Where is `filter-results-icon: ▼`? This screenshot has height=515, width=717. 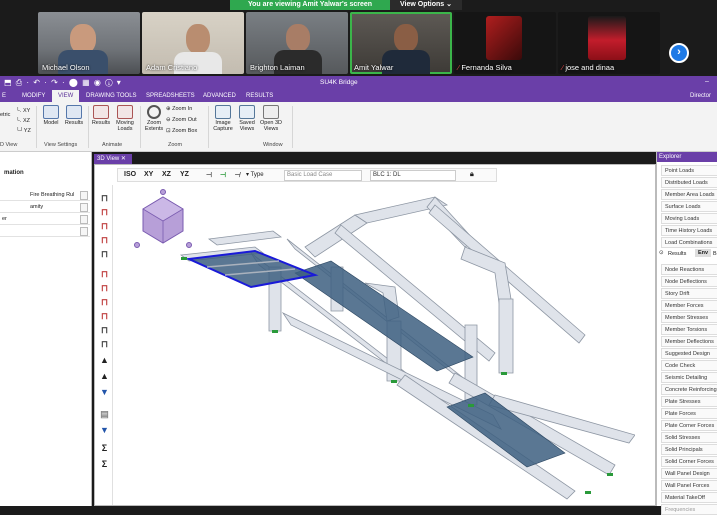 filter-results-icon: ▼ is located at coordinates (104, 430).